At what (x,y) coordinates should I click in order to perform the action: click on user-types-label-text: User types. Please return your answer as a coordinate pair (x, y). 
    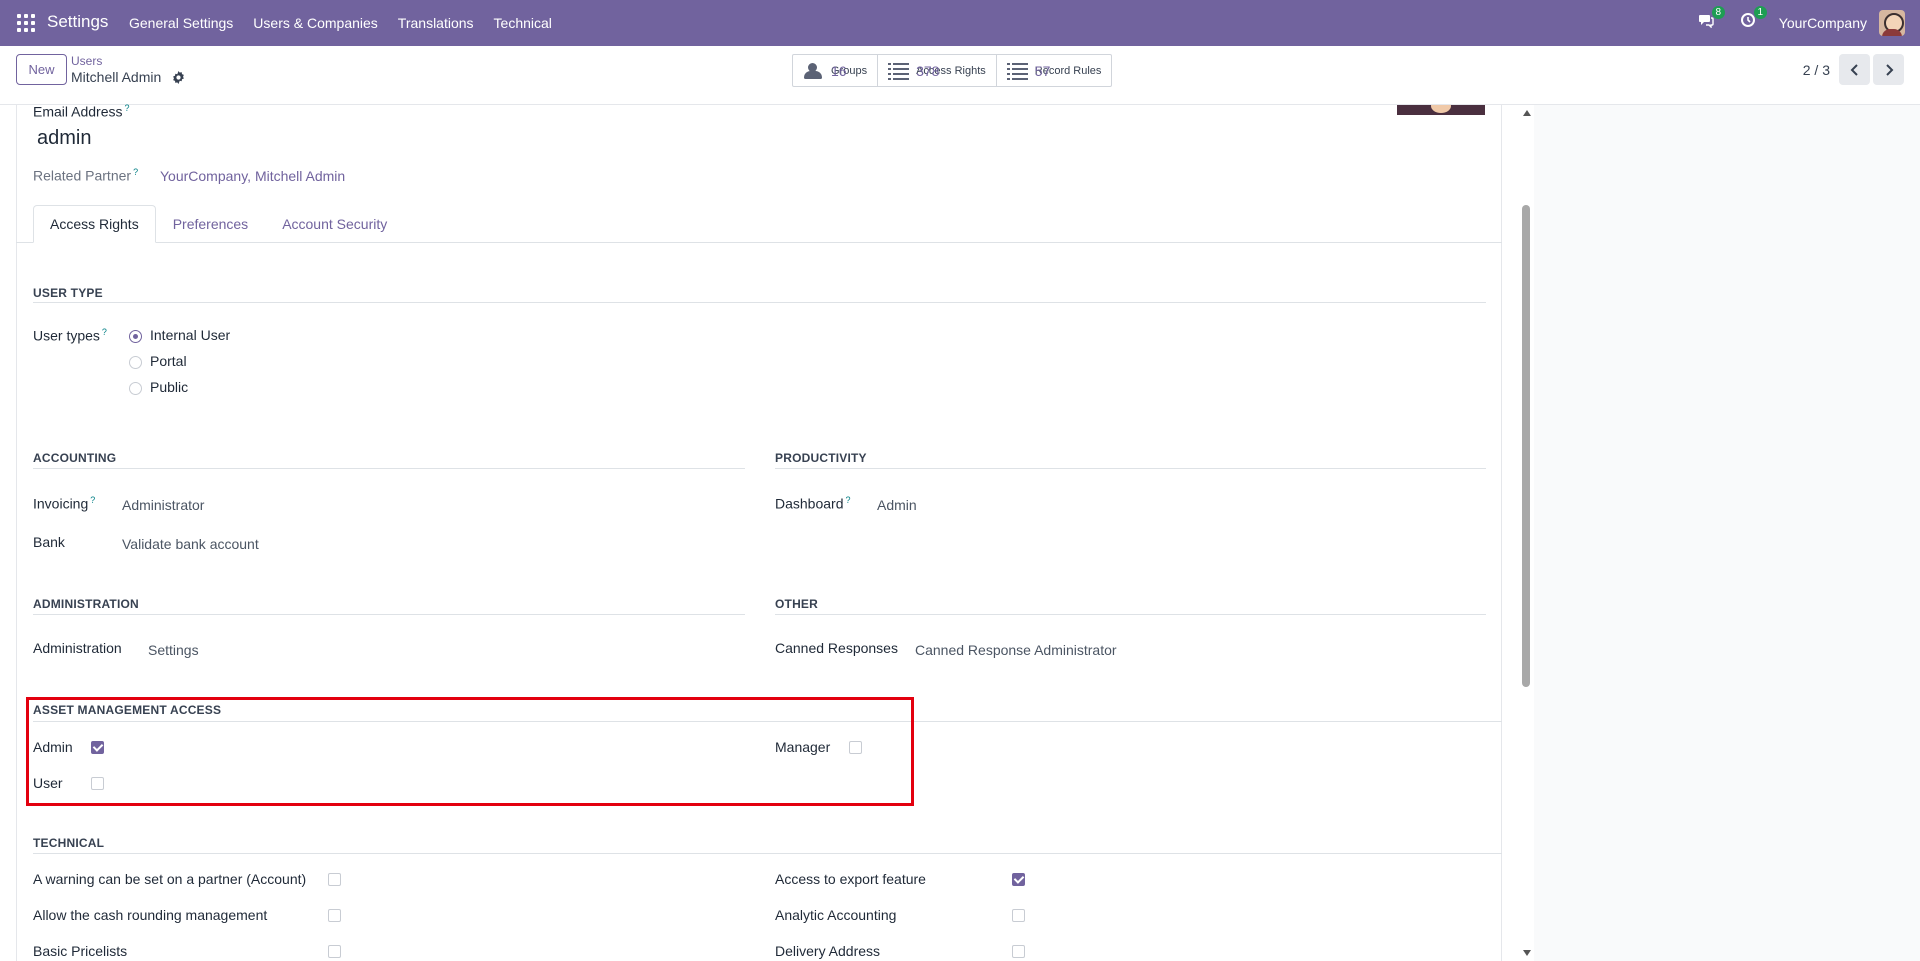
    Looking at the image, I should click on (66, 335).